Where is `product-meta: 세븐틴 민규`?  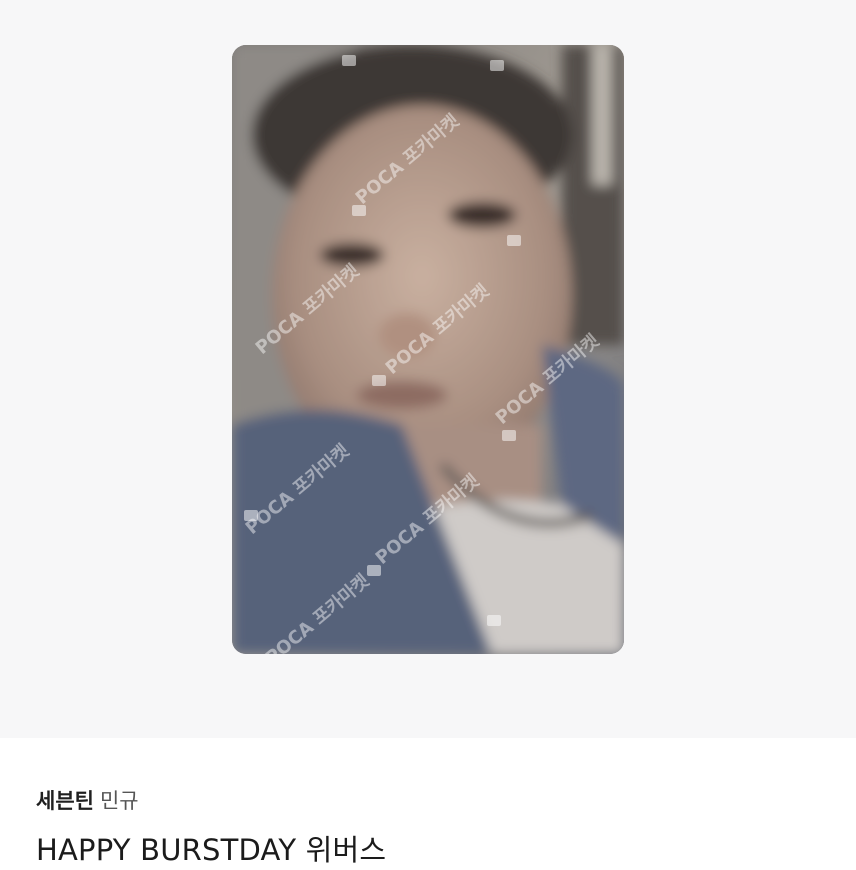 product-meta: 세븐틴 민규 is located at coordinates (87, 801).